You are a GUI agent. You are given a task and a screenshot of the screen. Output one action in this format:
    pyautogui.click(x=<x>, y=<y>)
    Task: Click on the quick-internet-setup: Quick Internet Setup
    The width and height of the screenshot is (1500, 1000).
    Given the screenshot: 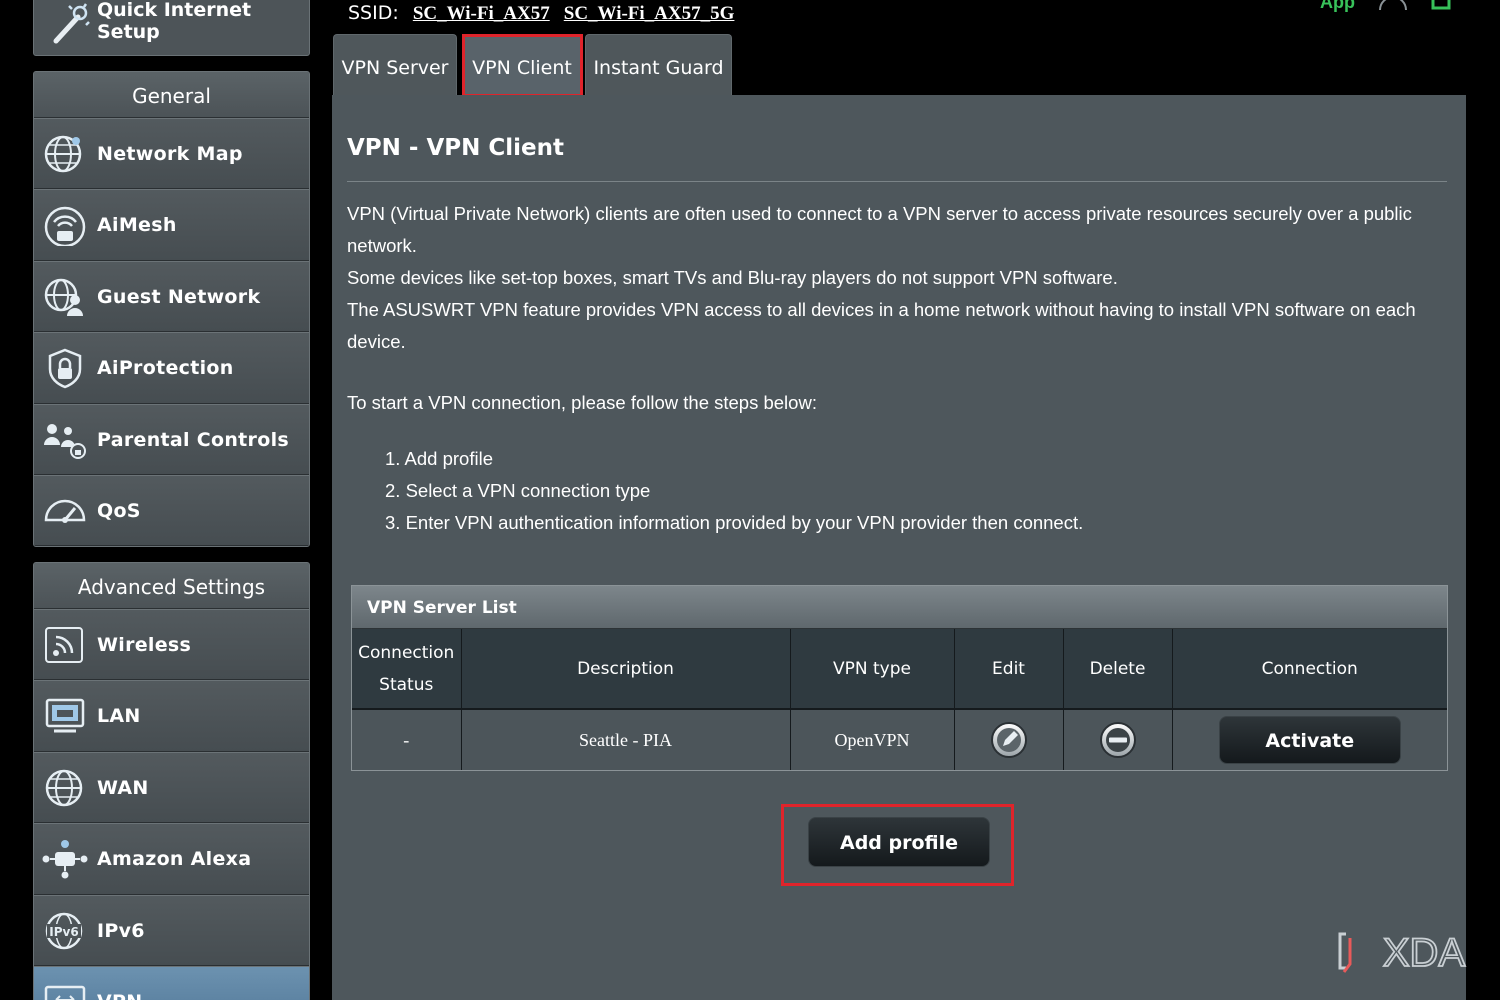 What is the action you would take?
    pyautogui.click(x=171, y=28)
    